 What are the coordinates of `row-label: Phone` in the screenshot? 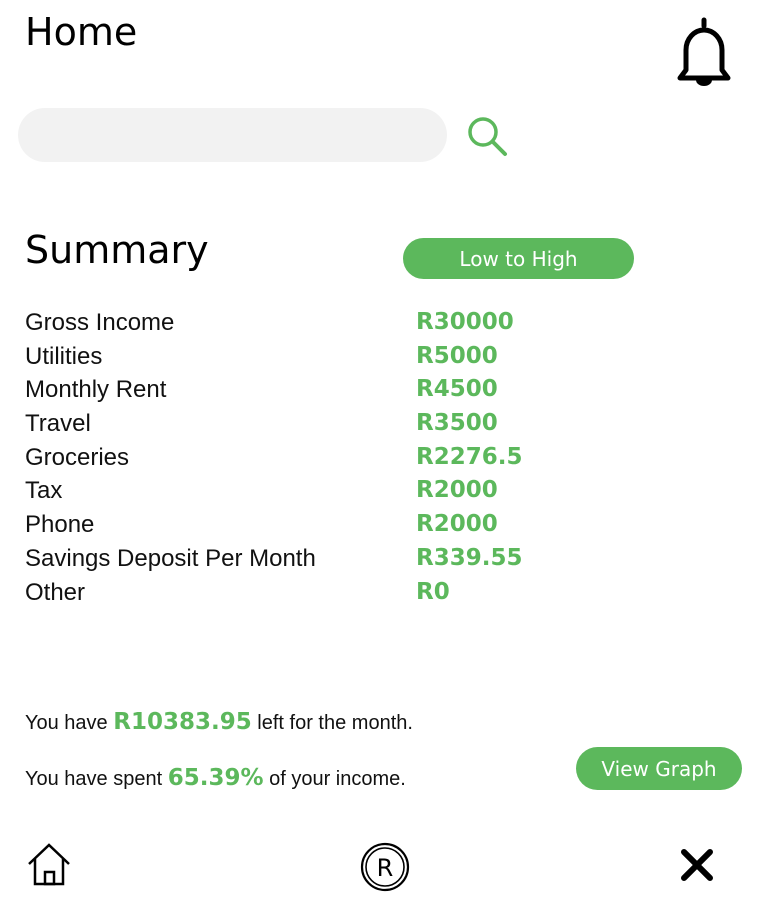 It's located at (60, 525).